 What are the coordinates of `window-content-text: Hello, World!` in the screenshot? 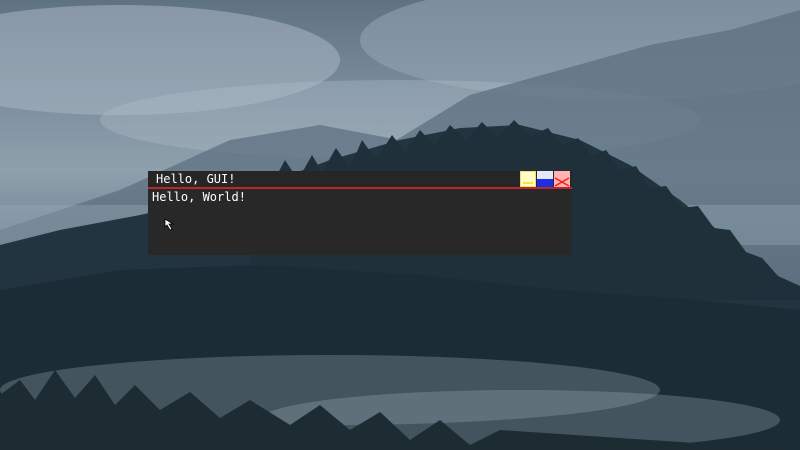 It's located at (199, 197).